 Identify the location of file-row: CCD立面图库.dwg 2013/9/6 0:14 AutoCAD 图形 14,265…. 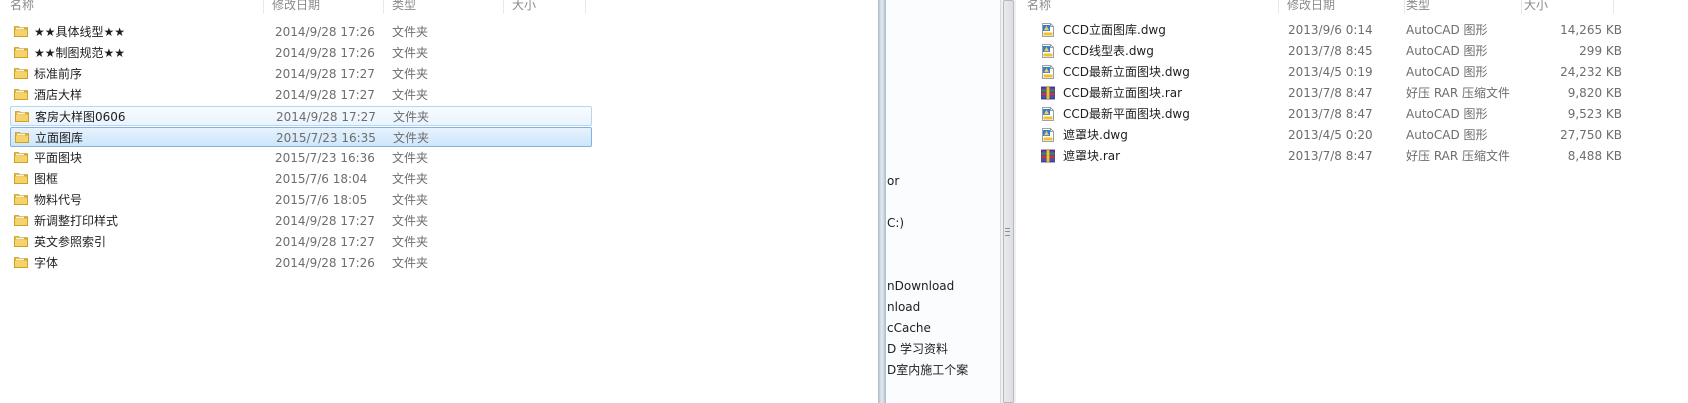
(1326, 30).